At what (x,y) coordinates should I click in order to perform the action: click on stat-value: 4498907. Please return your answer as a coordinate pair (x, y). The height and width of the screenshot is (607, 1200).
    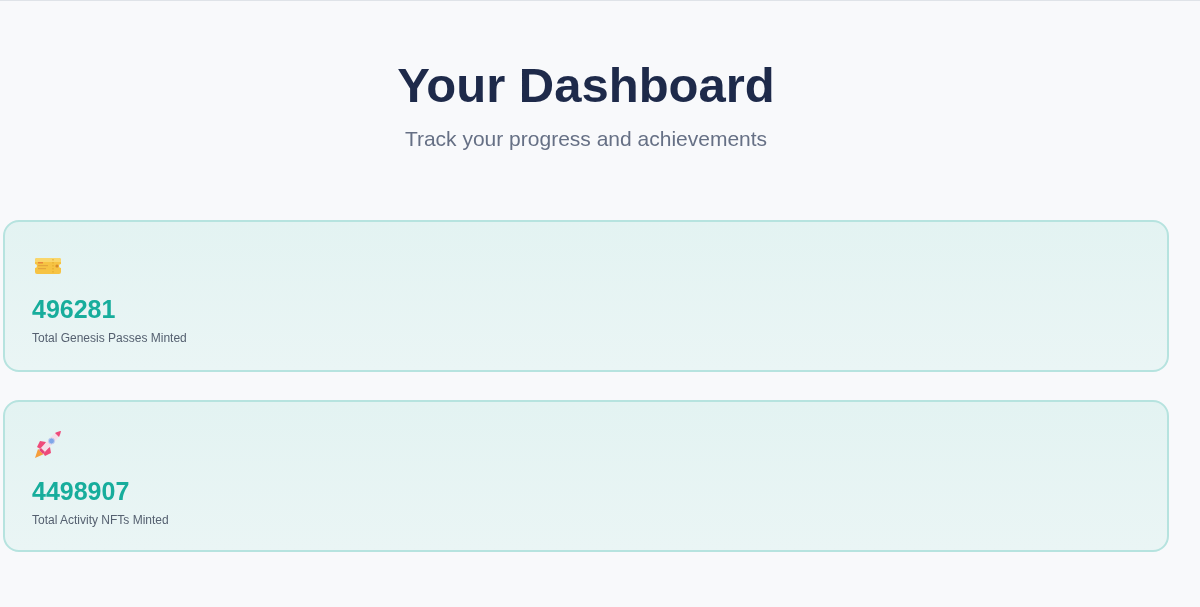
    Looking at the image, I should click on (81, 491).